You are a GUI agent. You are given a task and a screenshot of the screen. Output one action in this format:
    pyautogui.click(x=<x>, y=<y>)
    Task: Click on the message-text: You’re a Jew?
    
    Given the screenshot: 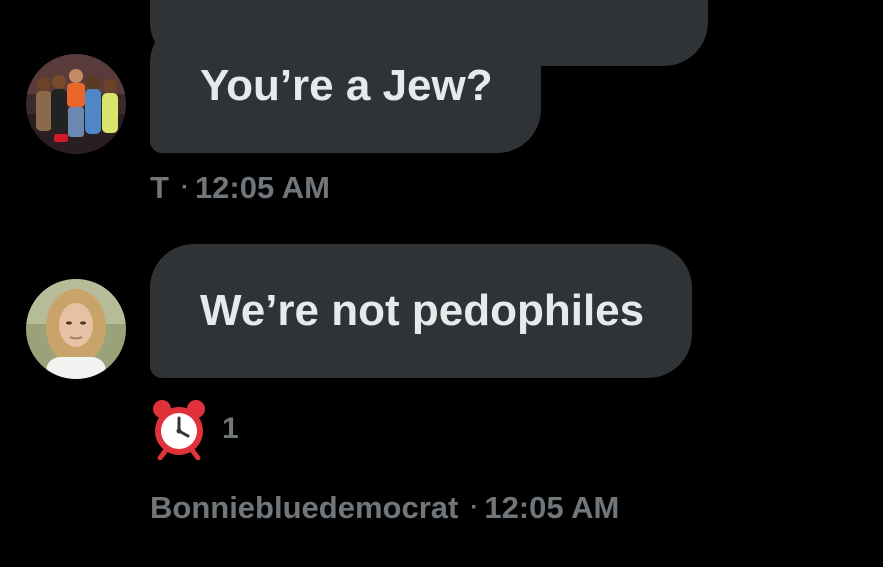 What is the action you would take?
    pyautogui.click(x=346, y=85)
    